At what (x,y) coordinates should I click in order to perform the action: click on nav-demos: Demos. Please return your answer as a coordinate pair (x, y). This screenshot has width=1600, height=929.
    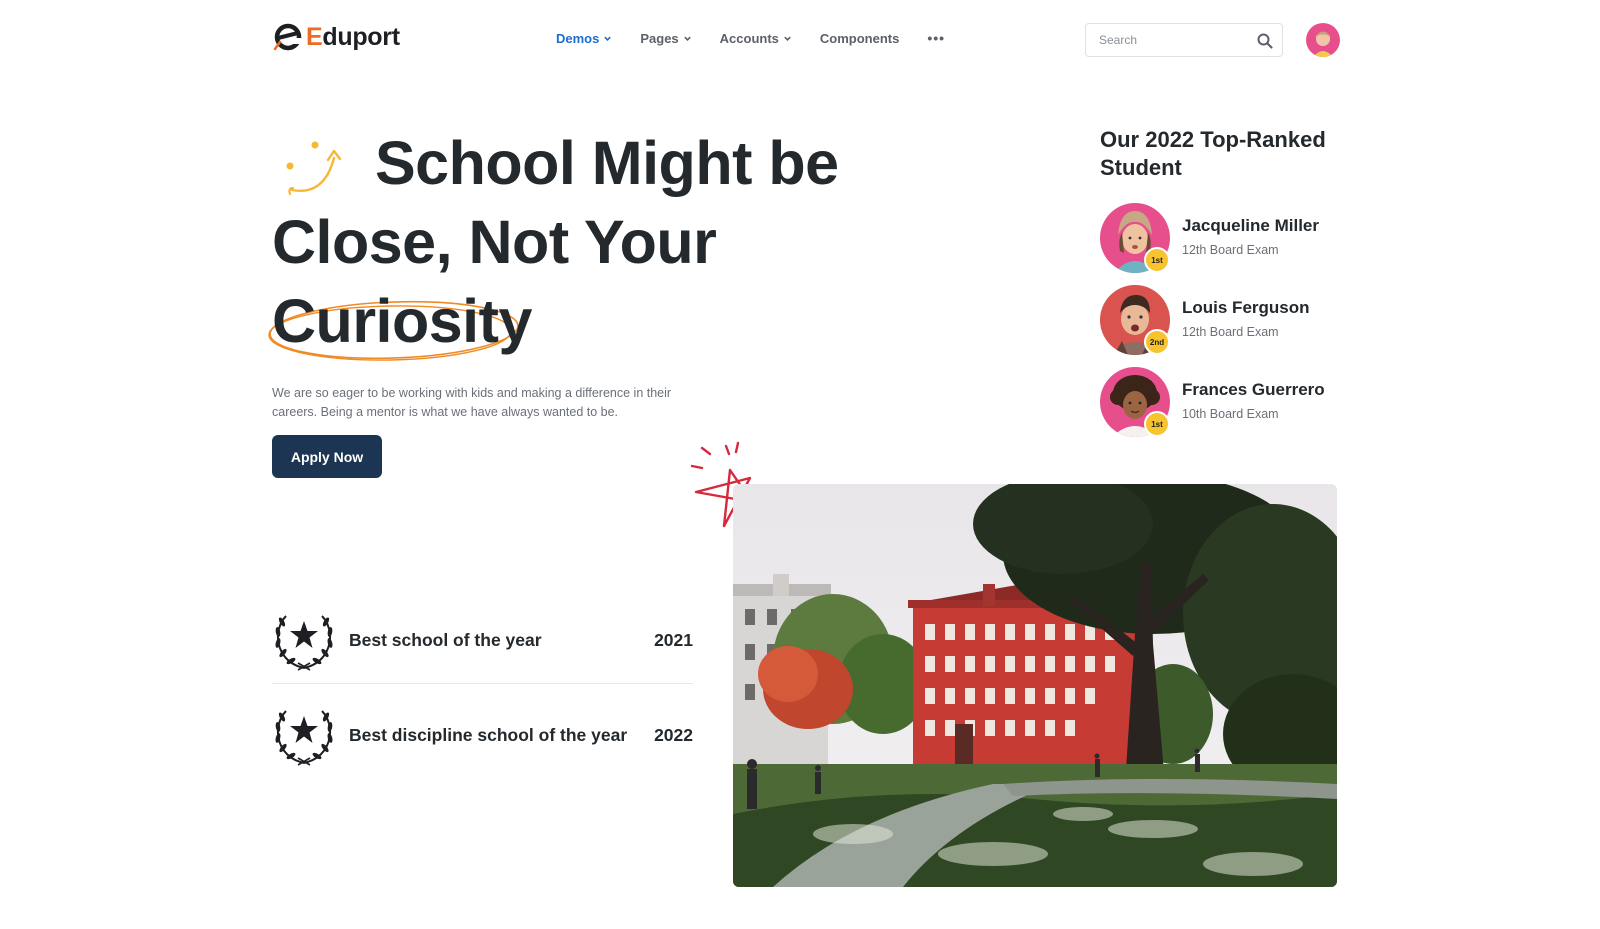
    Looking at the image, I should click on (584, 38).